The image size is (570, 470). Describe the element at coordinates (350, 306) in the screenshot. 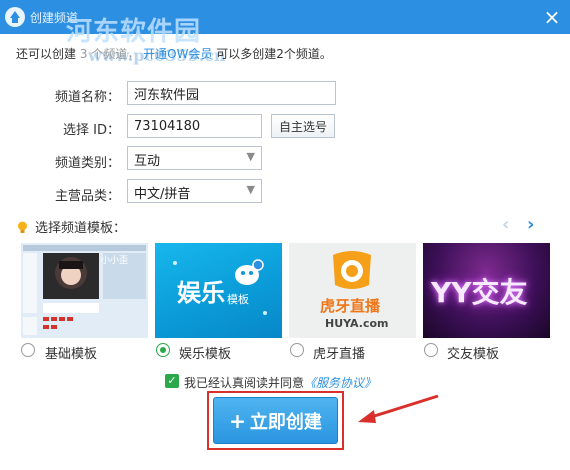

I see `huya-preview-title: 虎牙直播` at that location.